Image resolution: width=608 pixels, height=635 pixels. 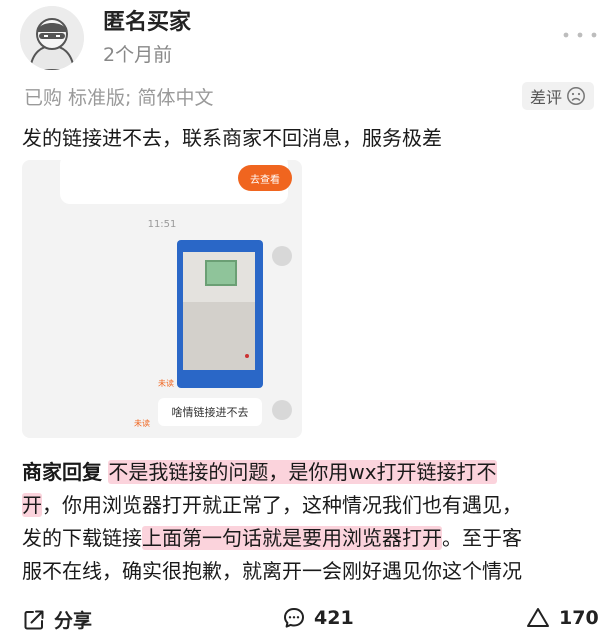 I want to click on chat-photo, so click(x=220, y=314).